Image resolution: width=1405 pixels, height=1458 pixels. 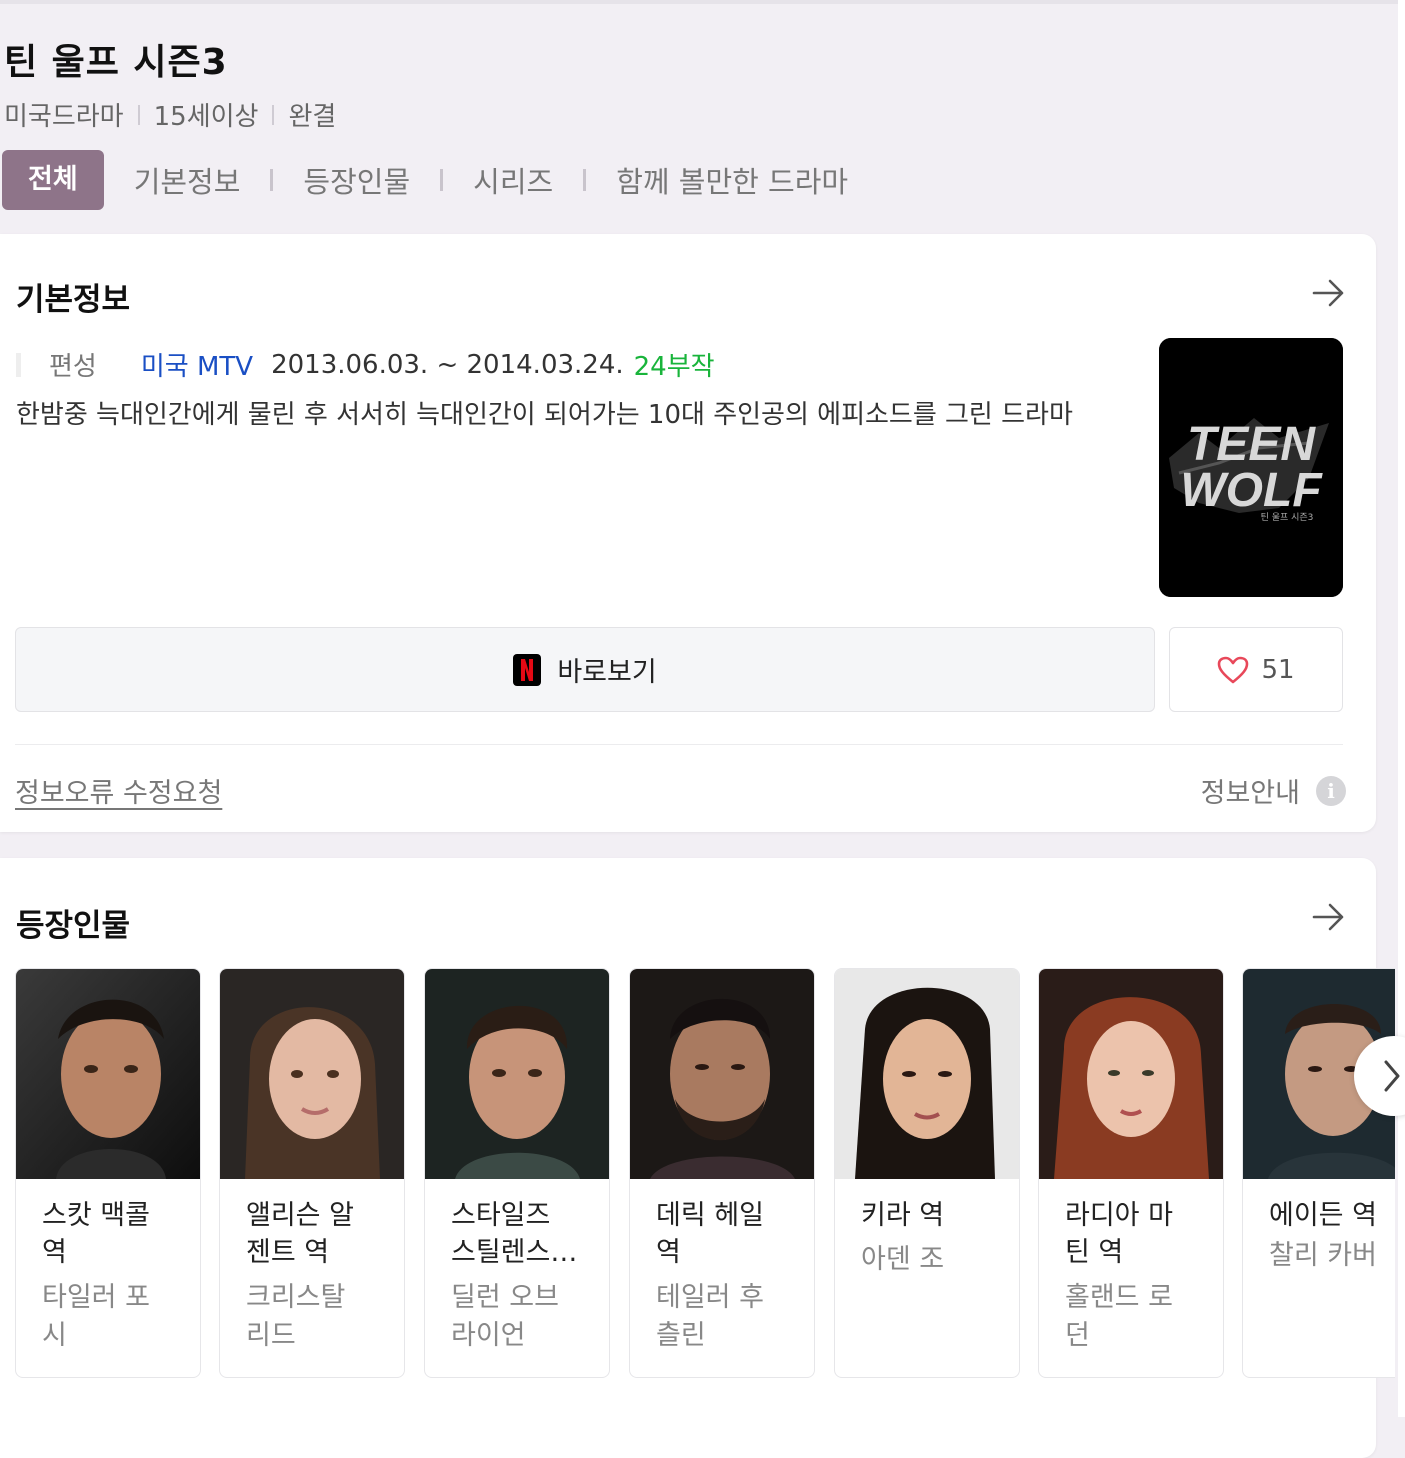 What do you see at coordinates (1323, 1215) in the screenshot?
I see `cast-role: 에이든 역` at bounding box center [1323, 1215].